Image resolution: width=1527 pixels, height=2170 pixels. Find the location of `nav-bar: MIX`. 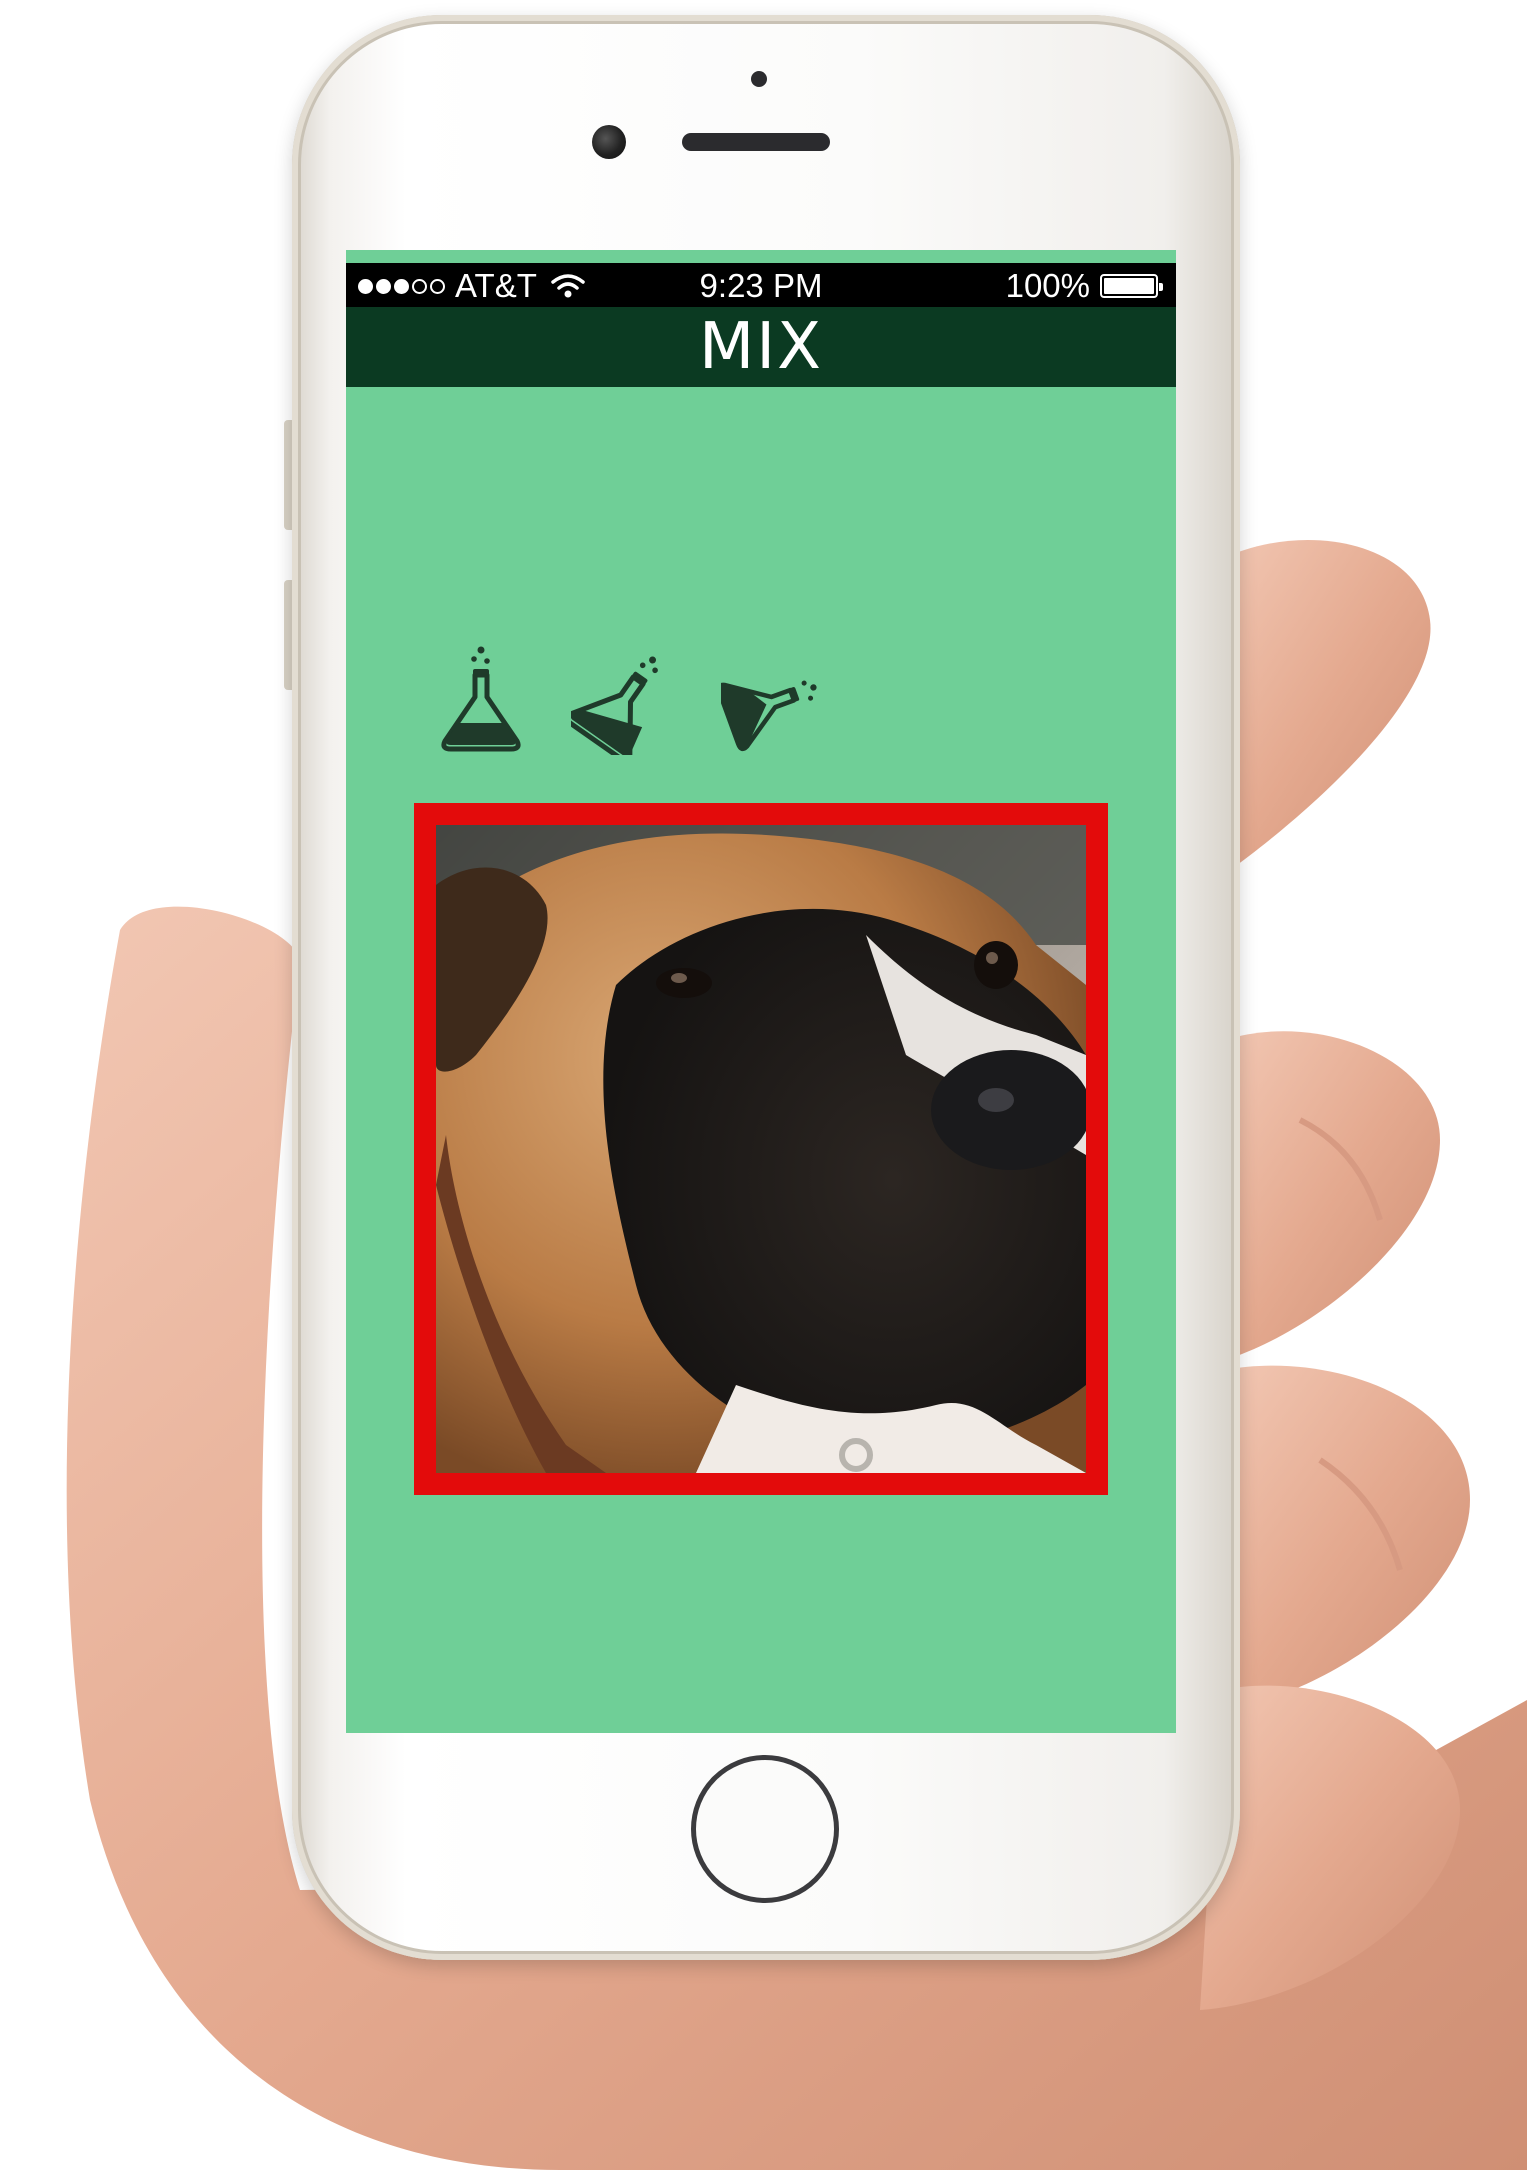

nav-bar: MIX is located at coordinates (761, 347).